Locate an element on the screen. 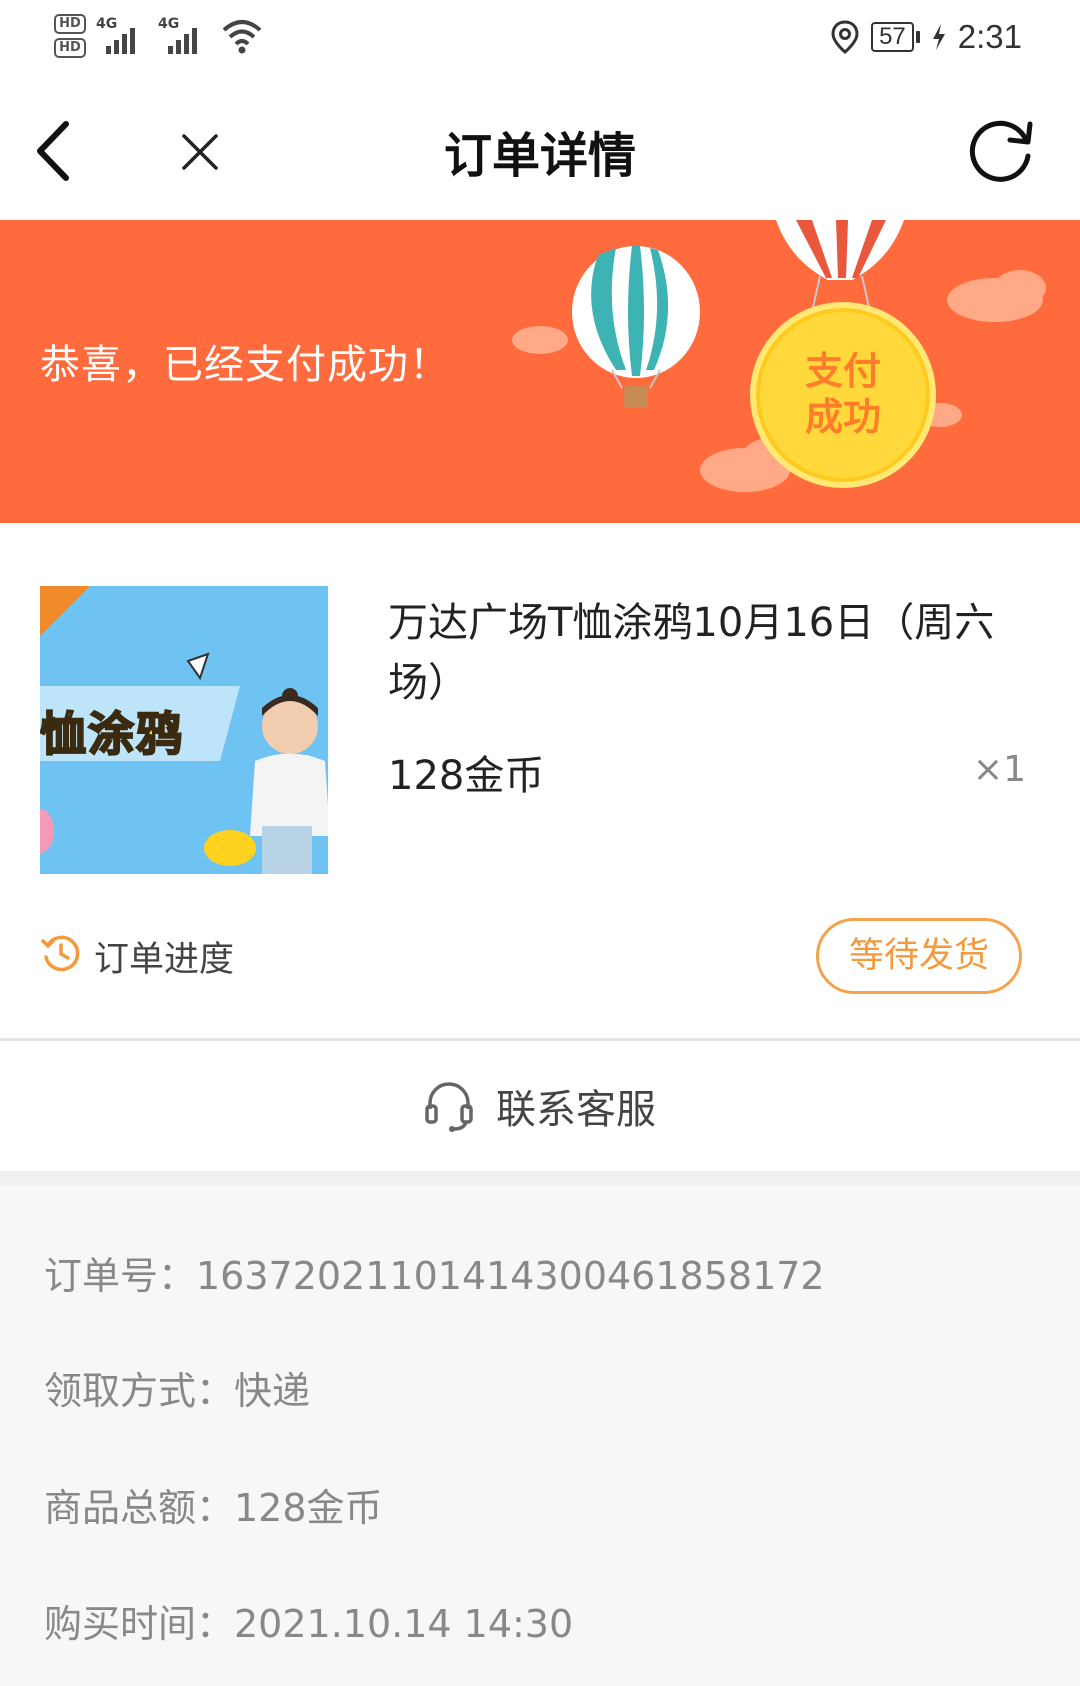  battery-icon: 57 is located at coordinates (895, 37).